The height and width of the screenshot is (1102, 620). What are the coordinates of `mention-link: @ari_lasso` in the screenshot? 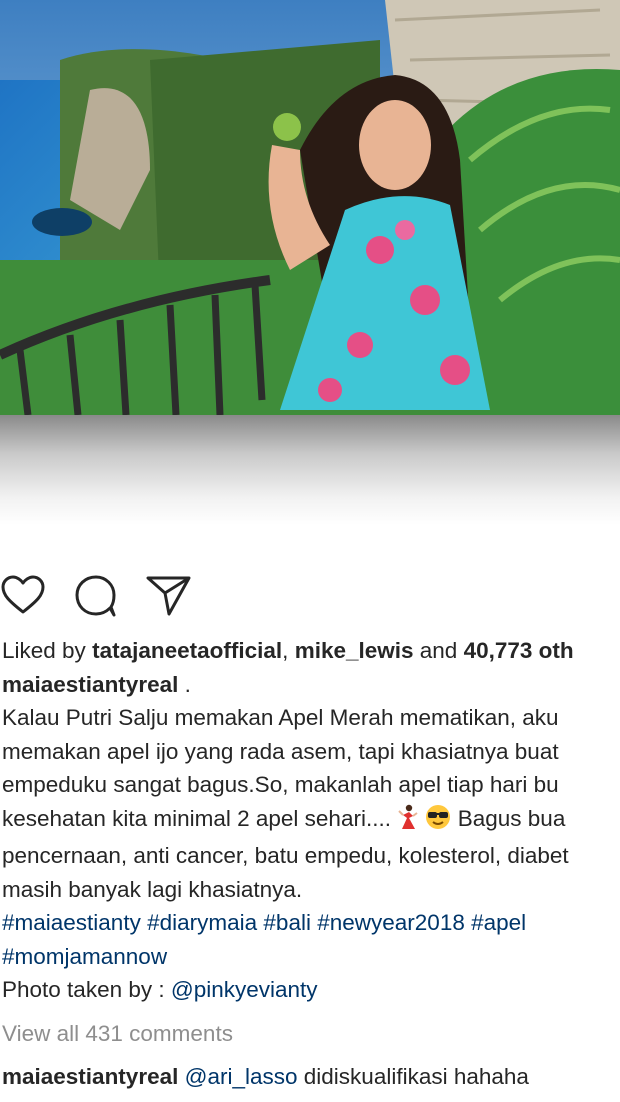 It's located at (241, 1076).